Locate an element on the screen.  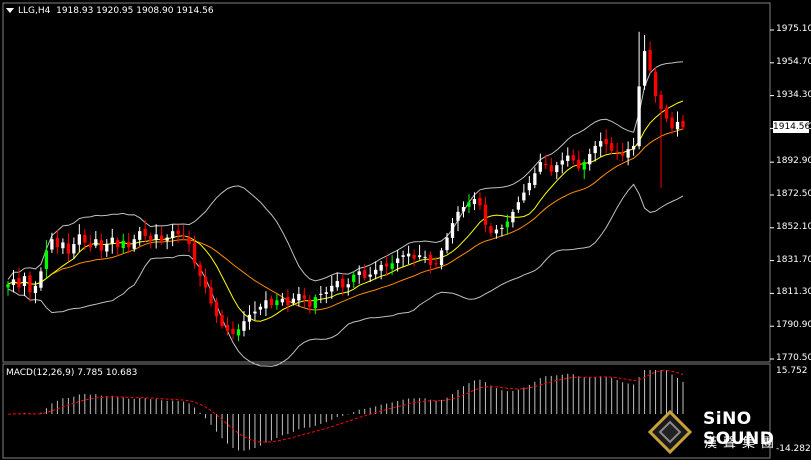
price-axis-ticks is located at coordinates (772, 194).